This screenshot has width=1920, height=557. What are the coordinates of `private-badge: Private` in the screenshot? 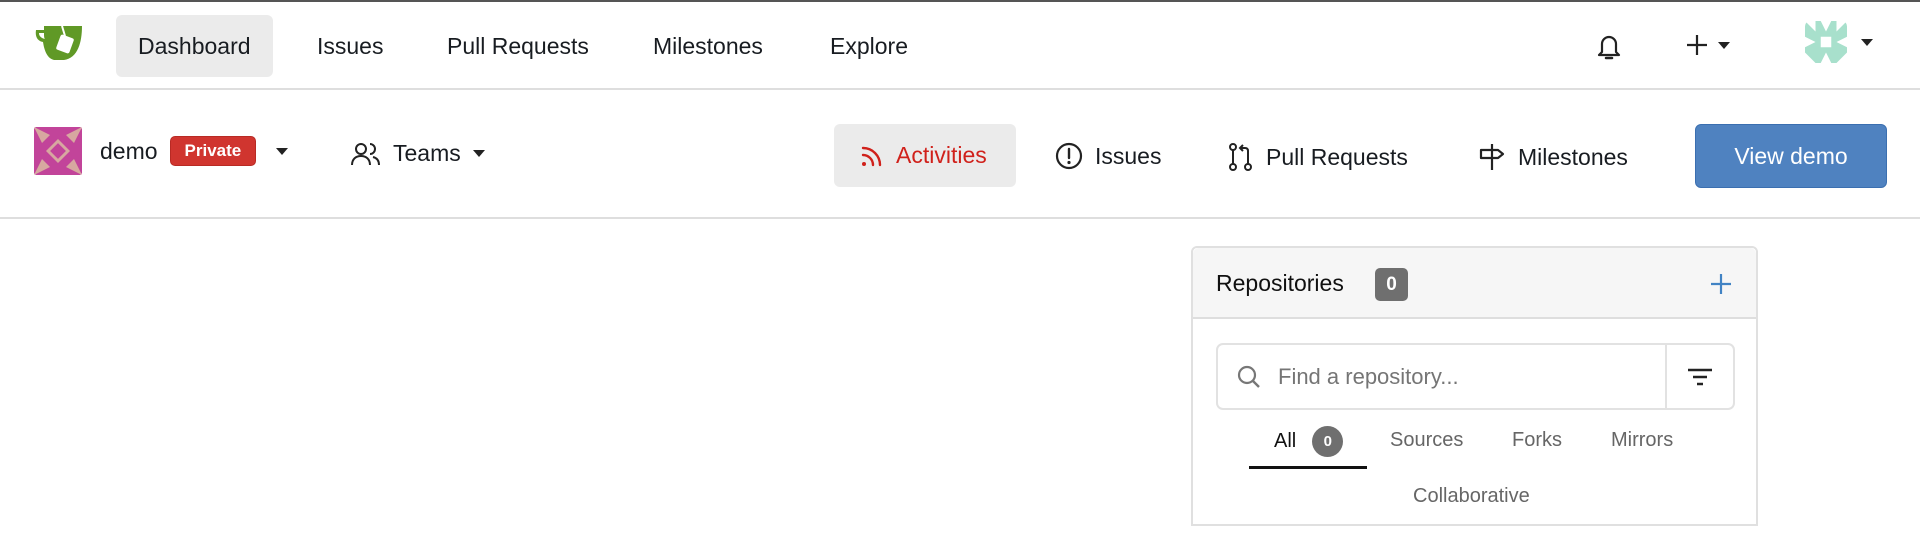 It's located at (213, 151).